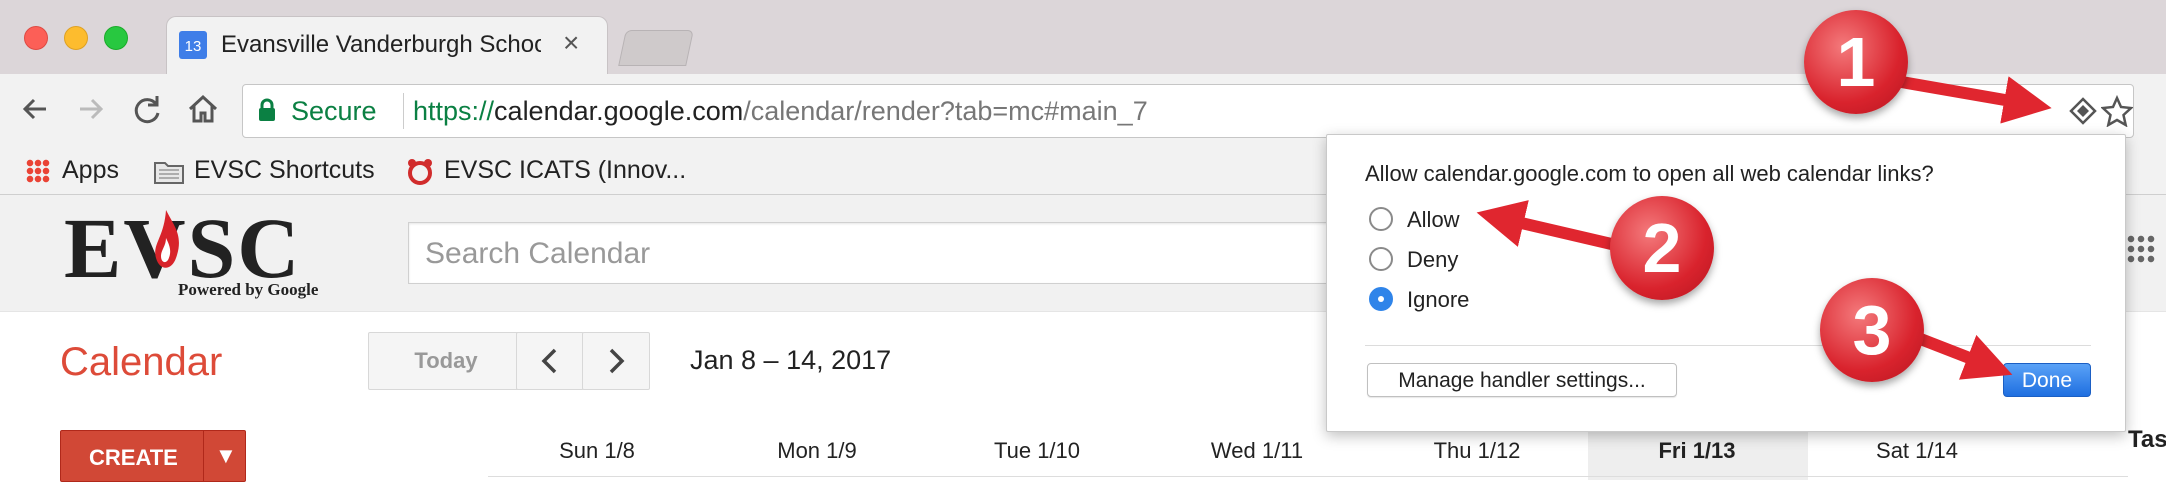  Describe the element at coordinates (1662, 248) in the screenshot. I see `annotation-marker-2: 2` at that location.